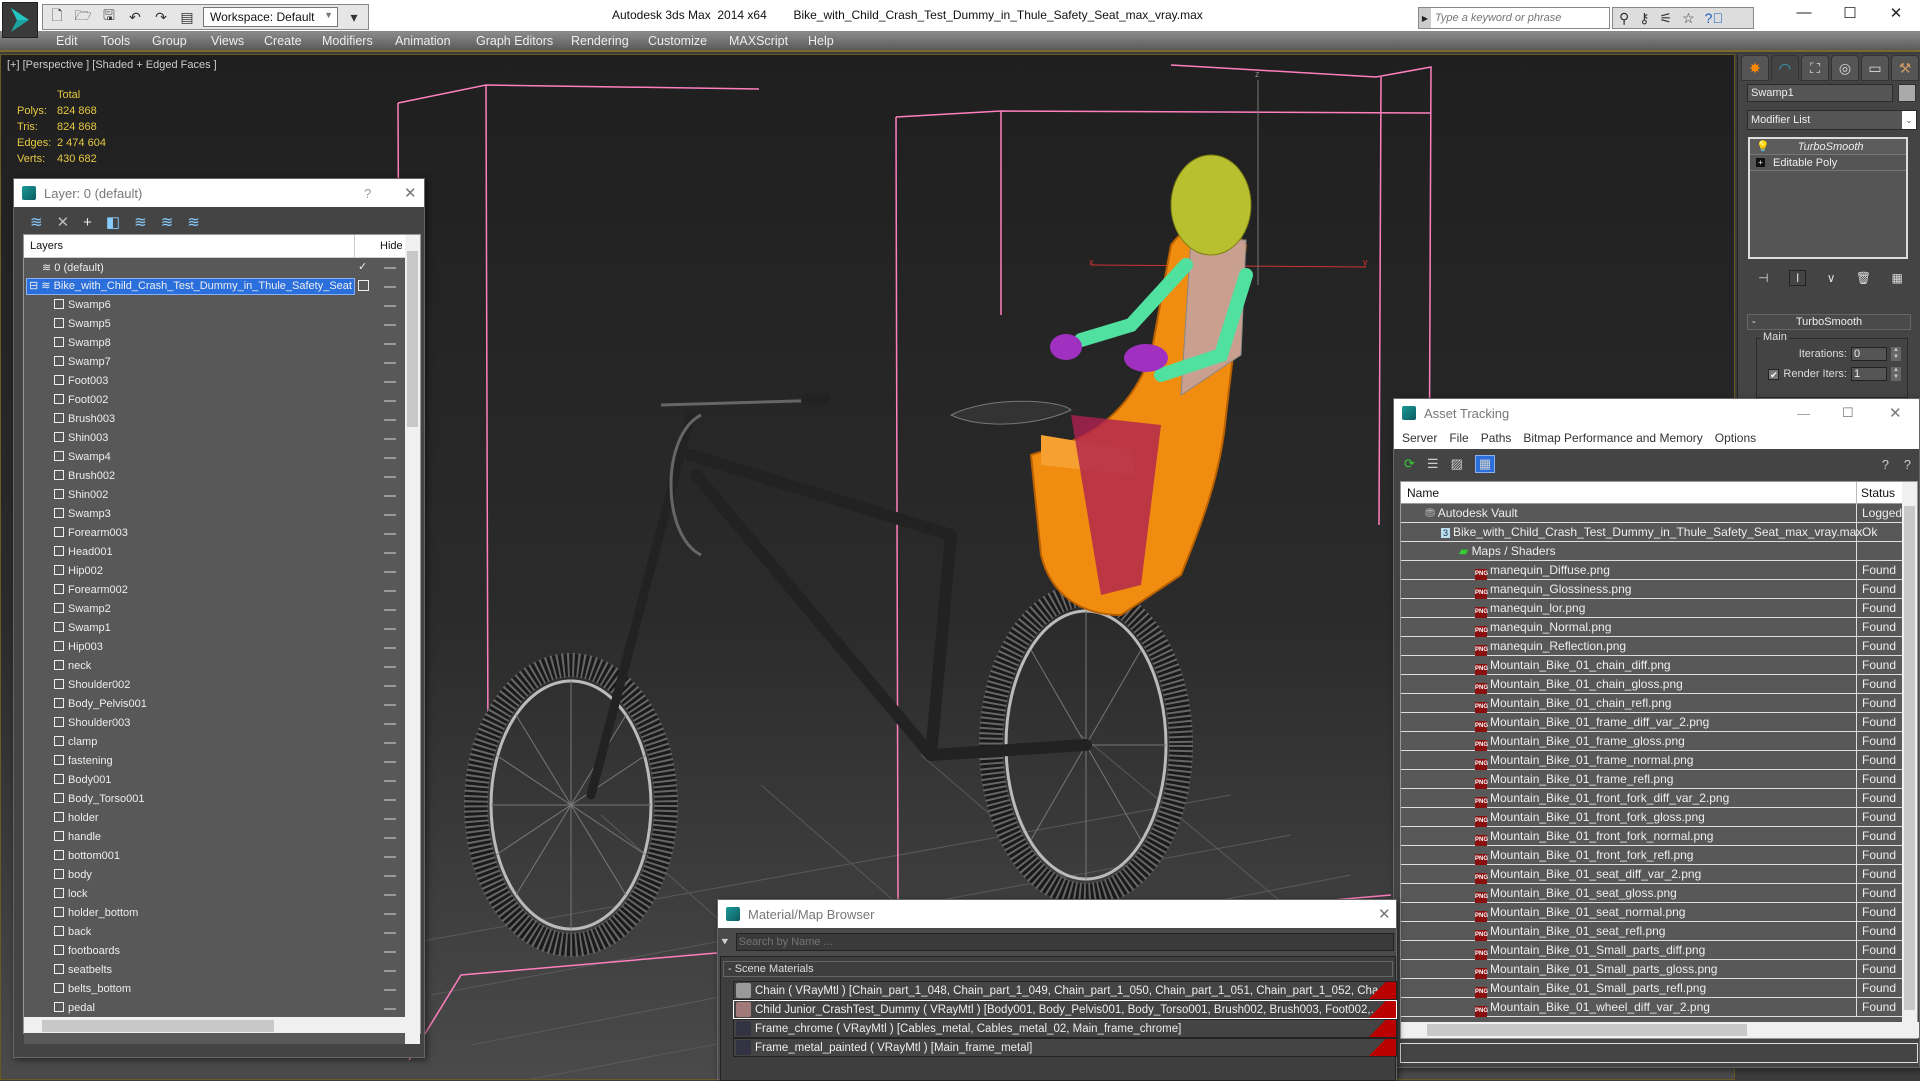  I want to click on add-to-layer-icon: +, so click(87, 222).